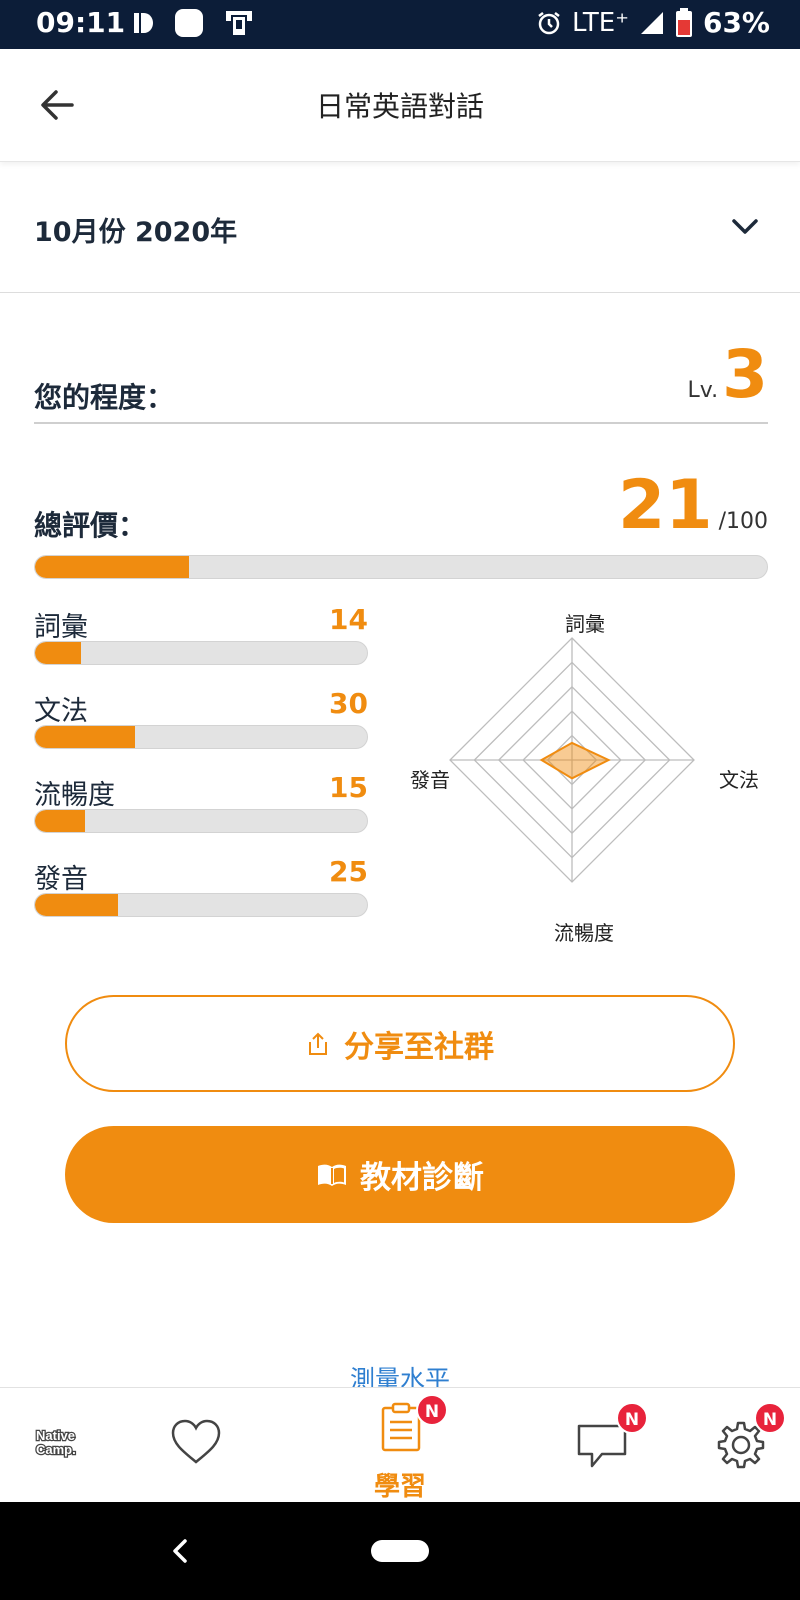  I want to click on nav-favorites, so click(198, 1445).